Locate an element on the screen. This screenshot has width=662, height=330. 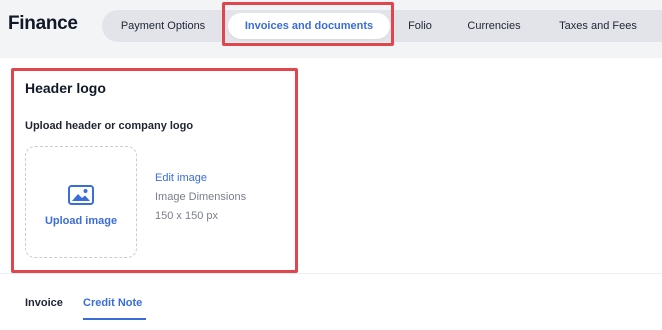
active-tab-underline is located at coordinates (114, 319).